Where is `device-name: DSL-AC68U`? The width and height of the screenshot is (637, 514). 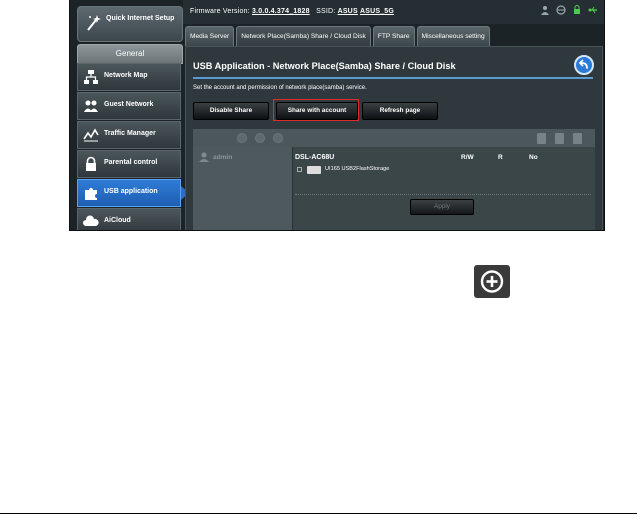
device-name: DSL-AC68U is located at coordinates (315, 157).